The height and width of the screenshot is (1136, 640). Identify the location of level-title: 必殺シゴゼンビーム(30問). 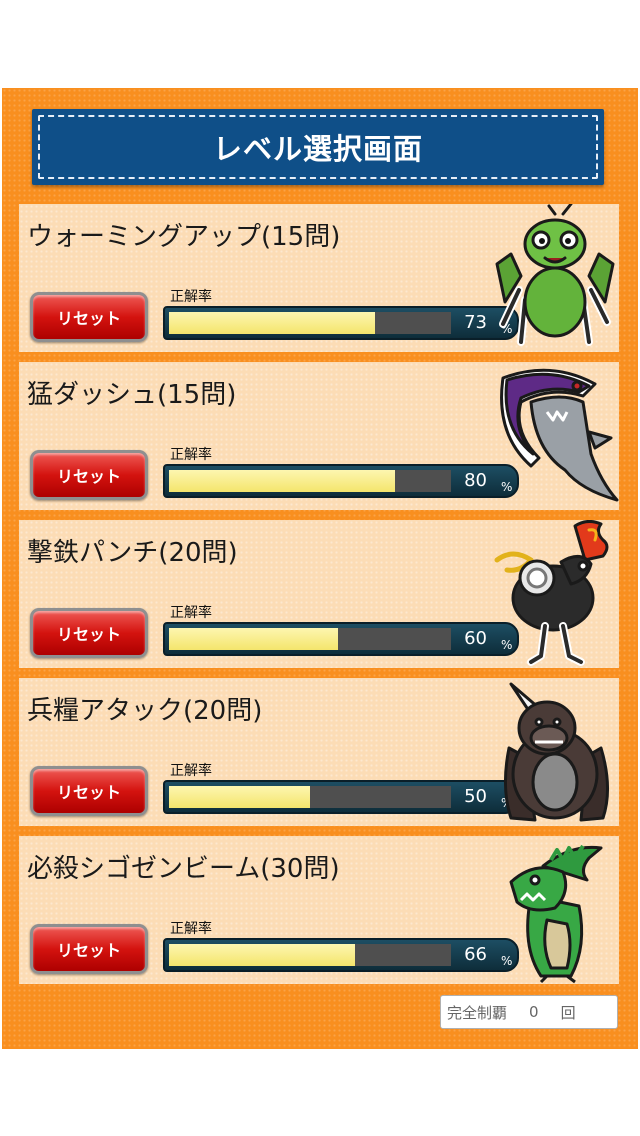
(183, 869).